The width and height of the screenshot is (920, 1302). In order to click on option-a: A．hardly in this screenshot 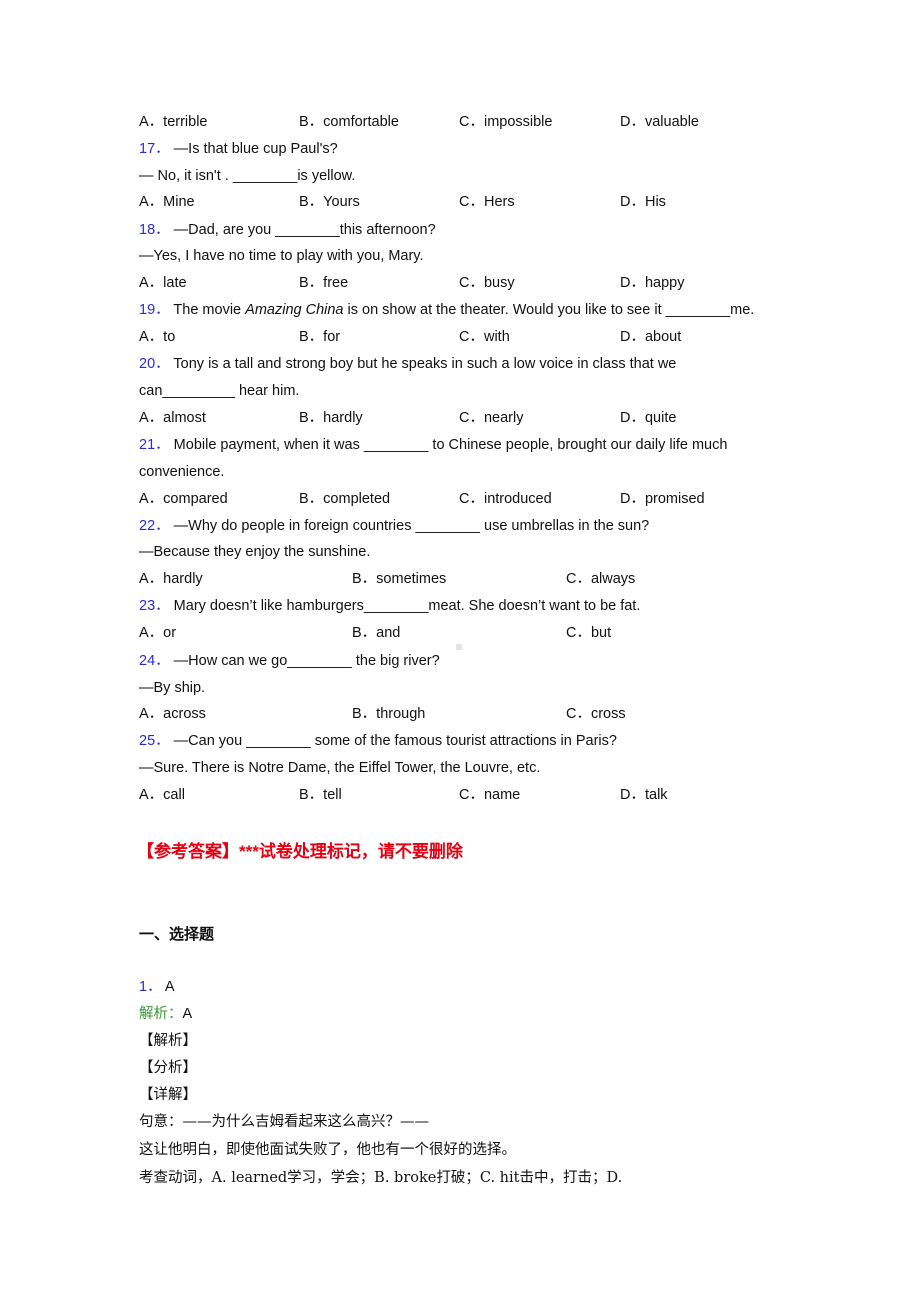, I will do `click(171, 579)`.